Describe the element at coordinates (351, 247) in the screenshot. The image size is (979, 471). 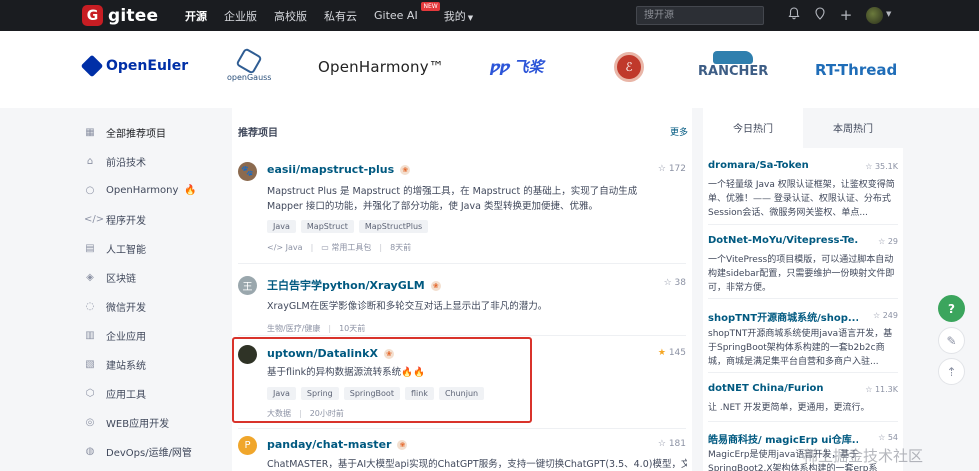
I see `project-category: 常用工具包` at that location.